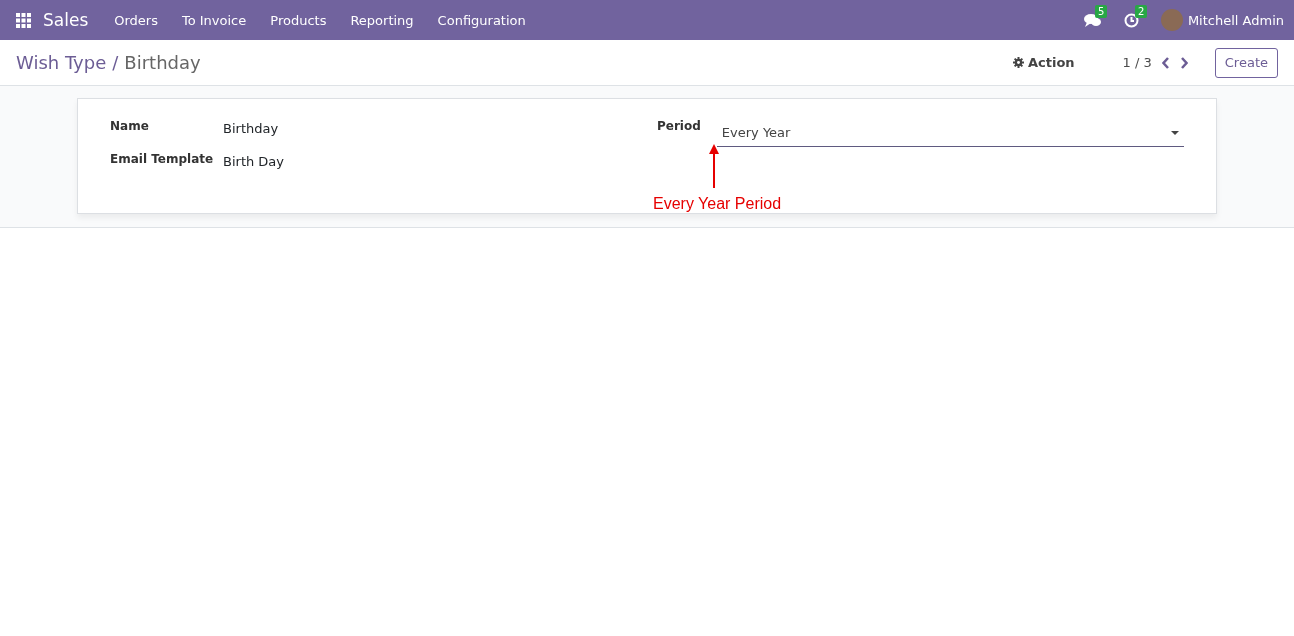 The width and height of the screenshot is (1294, 636). What do you see at coordinates (1051, 62) in the screenshot?
I see `action-menu: Action` at bounding box center [1051, 62].